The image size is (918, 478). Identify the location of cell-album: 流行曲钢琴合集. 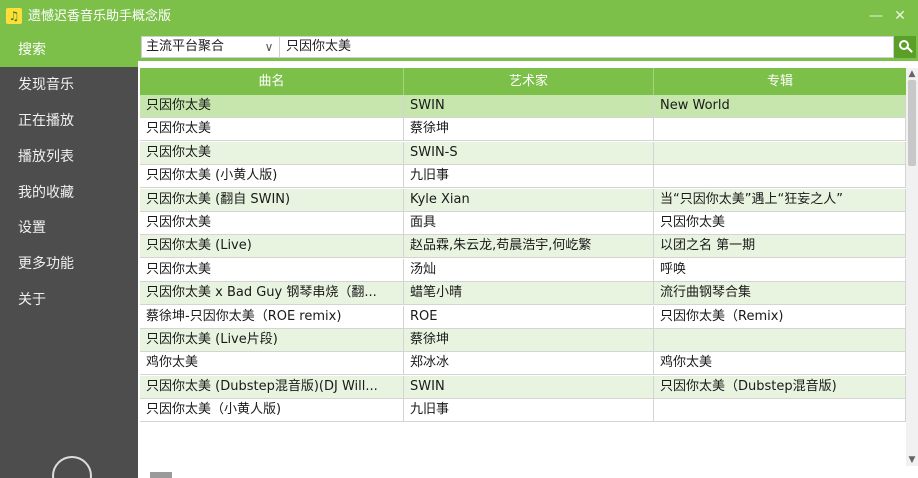
(780, 293).